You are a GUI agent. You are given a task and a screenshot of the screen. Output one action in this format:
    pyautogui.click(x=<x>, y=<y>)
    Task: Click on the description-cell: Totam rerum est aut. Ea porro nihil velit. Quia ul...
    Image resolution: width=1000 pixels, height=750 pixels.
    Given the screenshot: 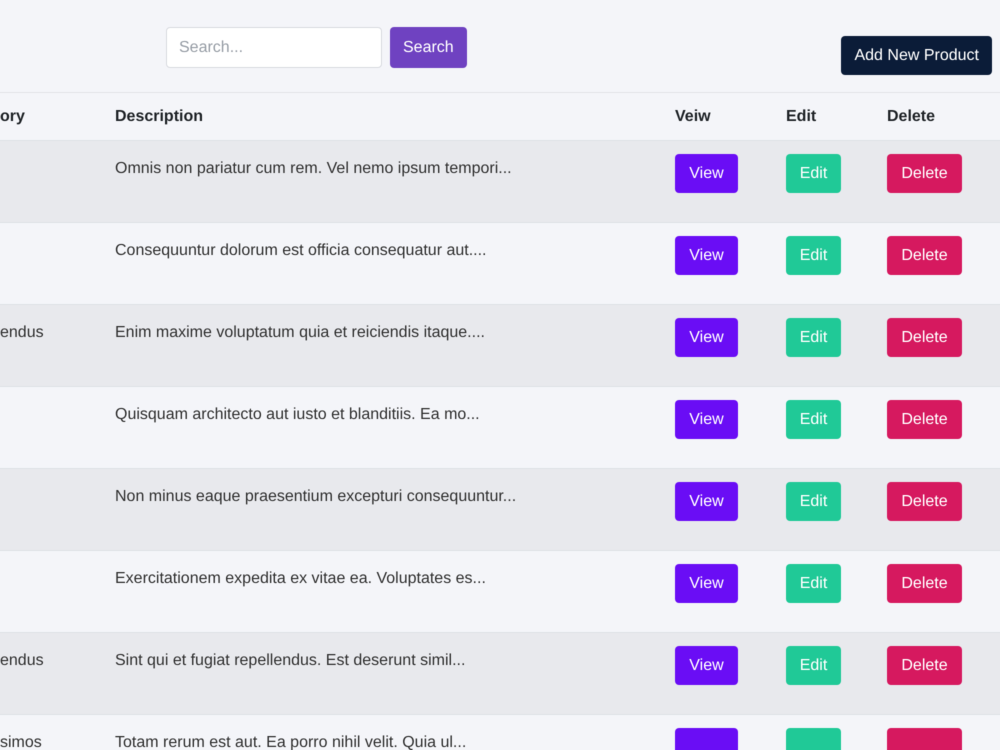 What is the action you would take?
    pyautogui.click(x=290, y=742)
    